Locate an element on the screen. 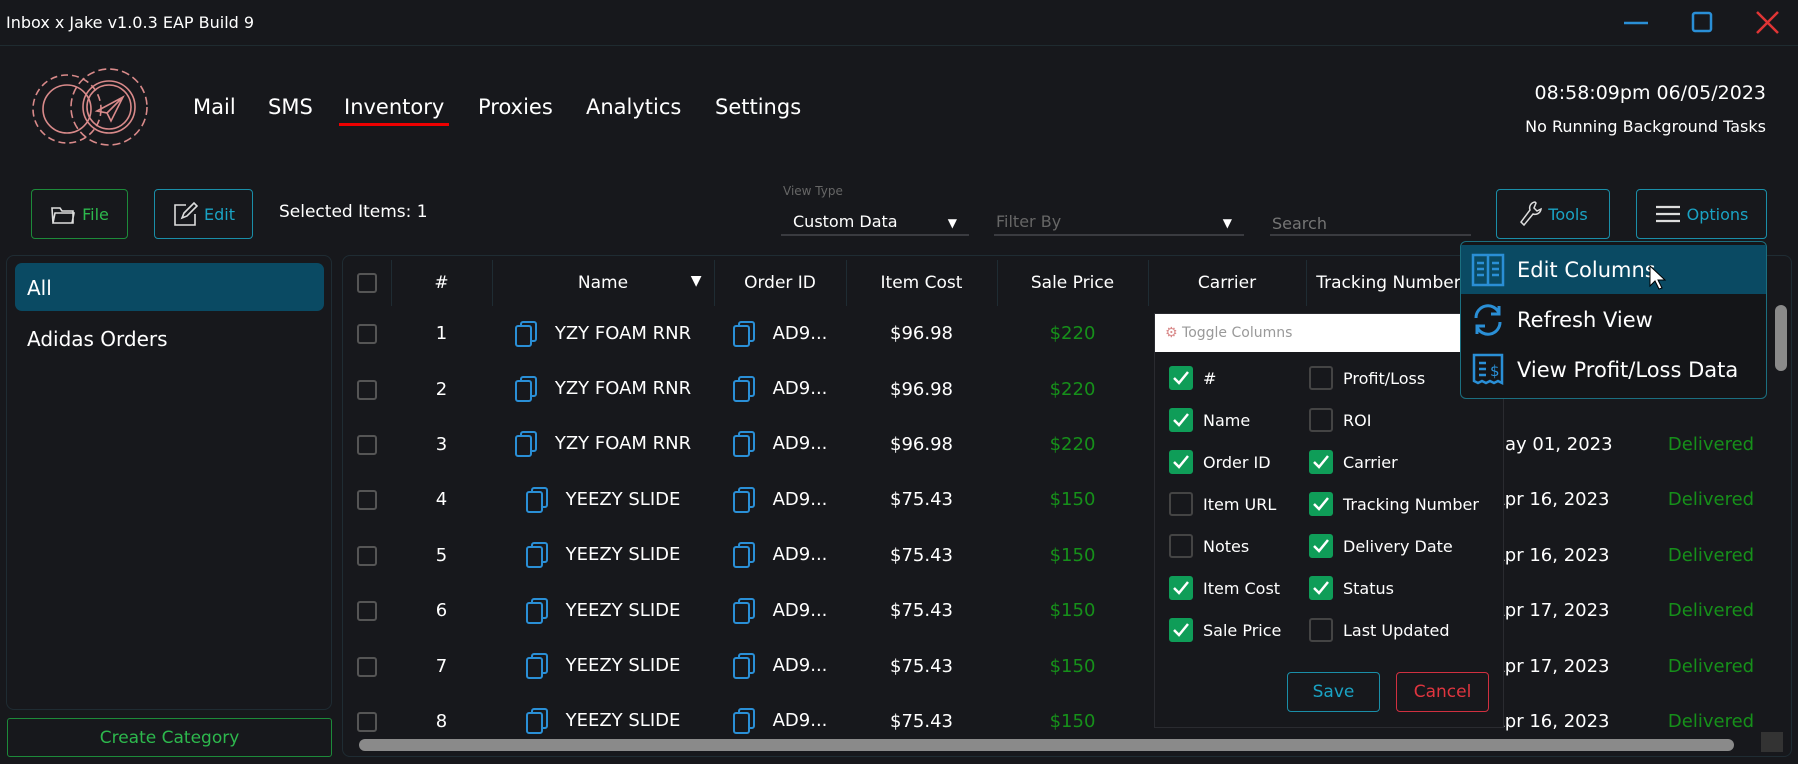 Image resolution: width=1798 pixels, height=764 pixels. search-input is located at coordinates (1370, 224).